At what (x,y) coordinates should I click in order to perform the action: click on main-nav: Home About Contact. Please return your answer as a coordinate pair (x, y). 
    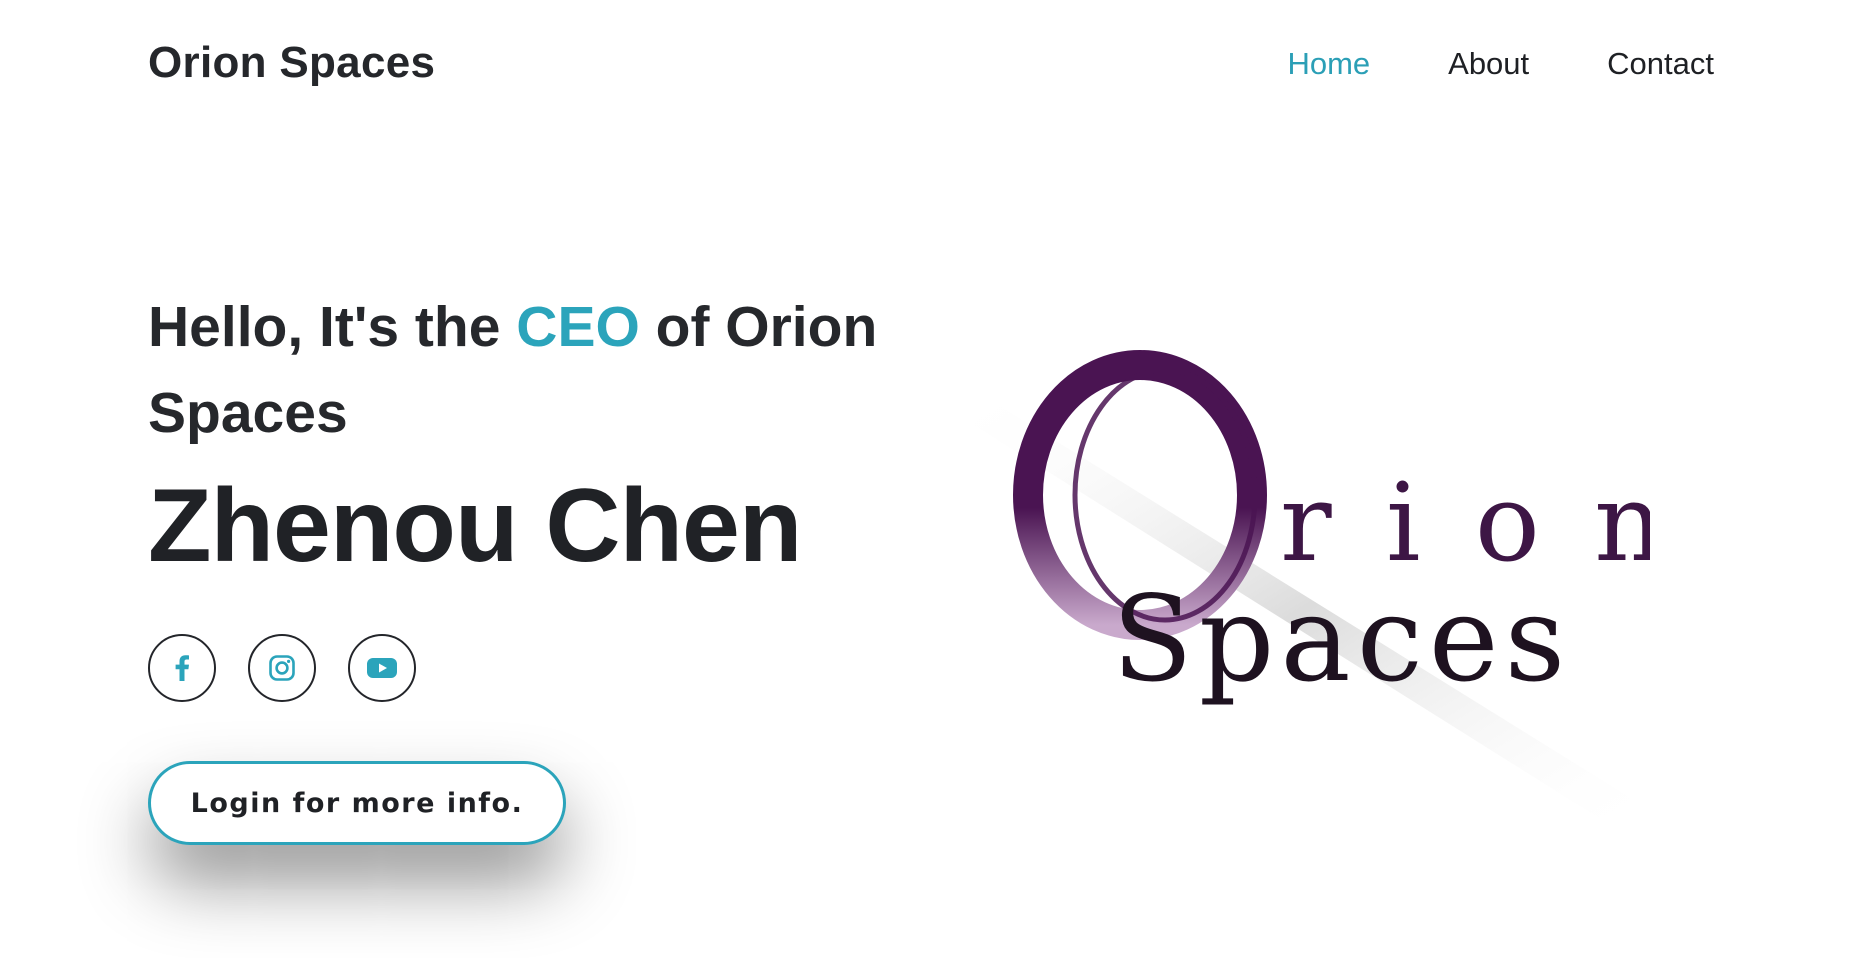
    Looking at the image, I should click on (1500, 64).